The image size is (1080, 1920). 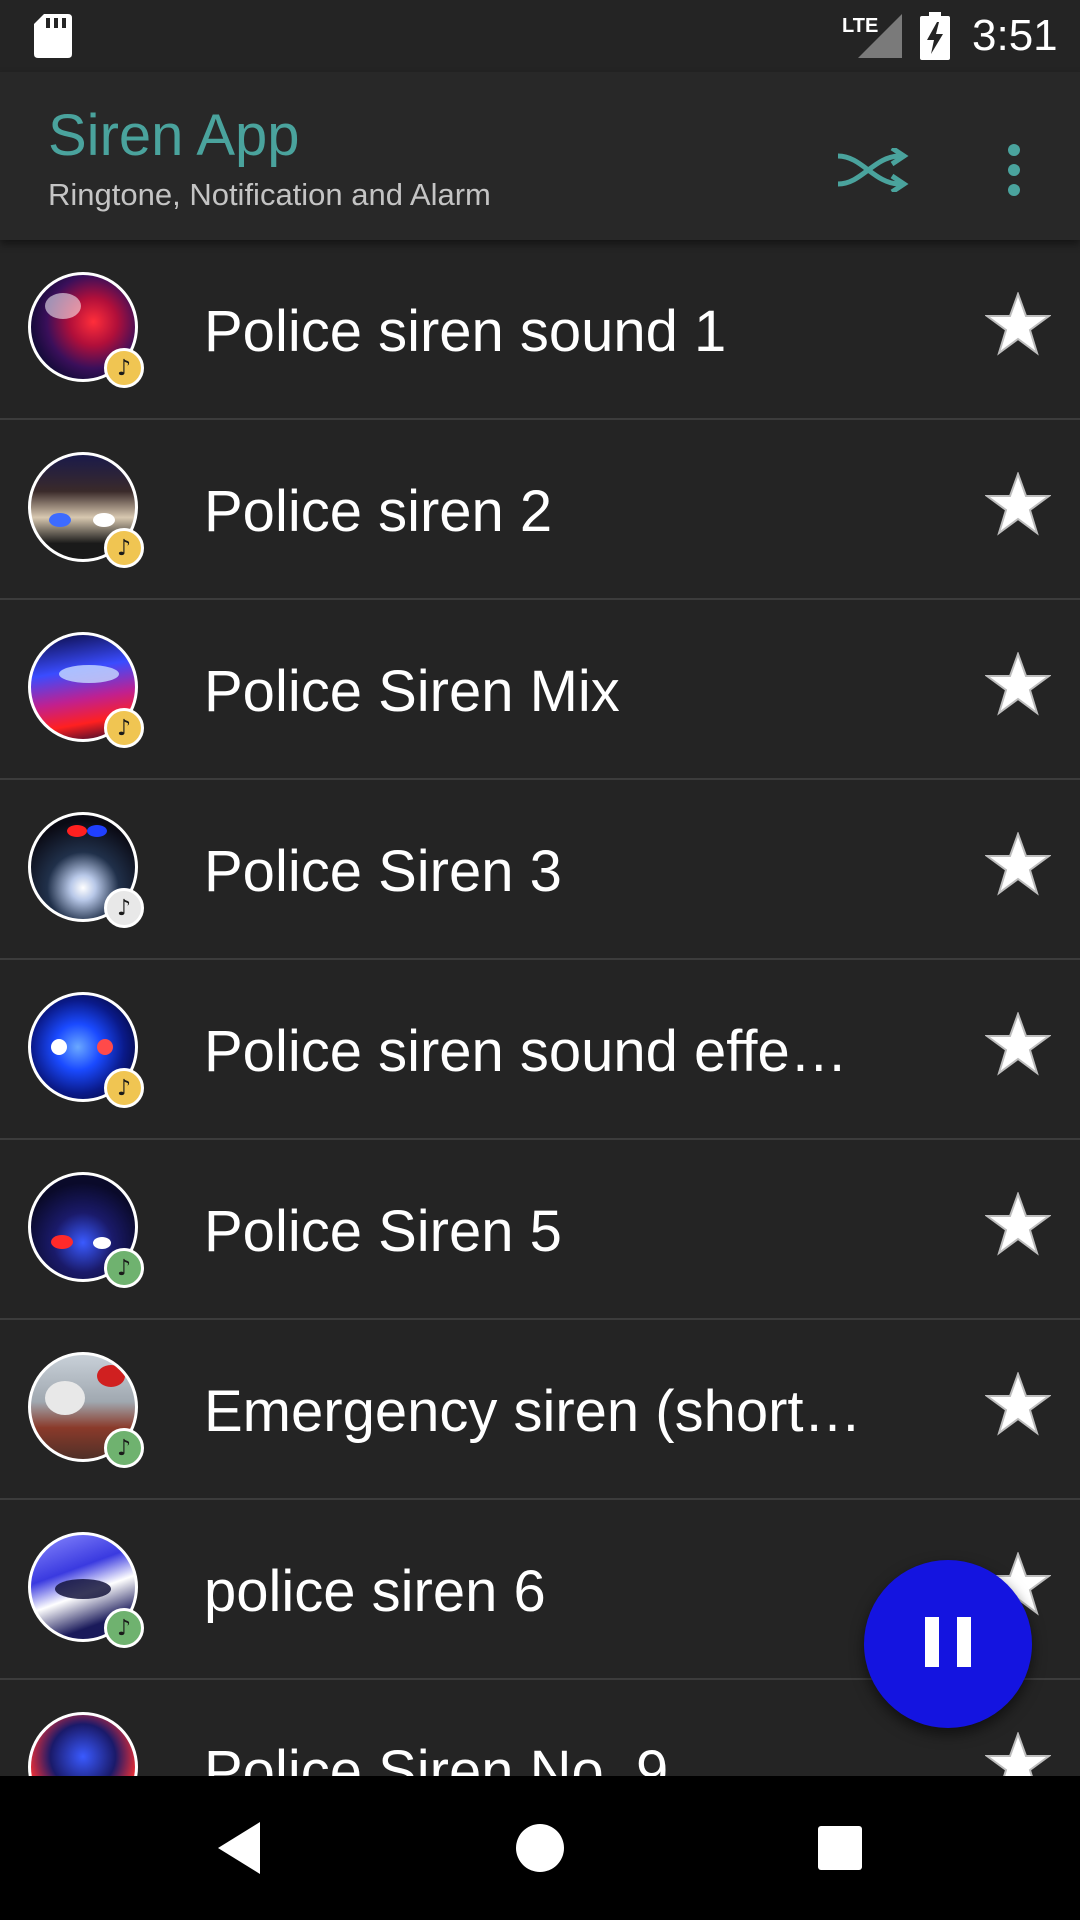 I want to click on svg-text: LTE, so click(x=860, y=26).